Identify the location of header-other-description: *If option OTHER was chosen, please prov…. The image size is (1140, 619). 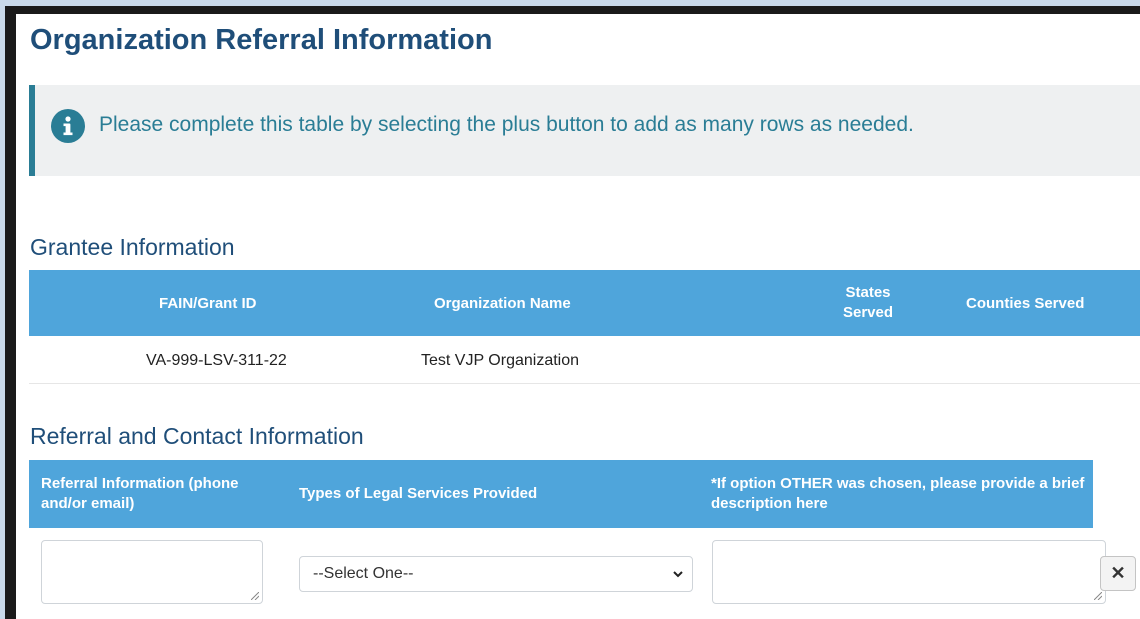
(898, 493).